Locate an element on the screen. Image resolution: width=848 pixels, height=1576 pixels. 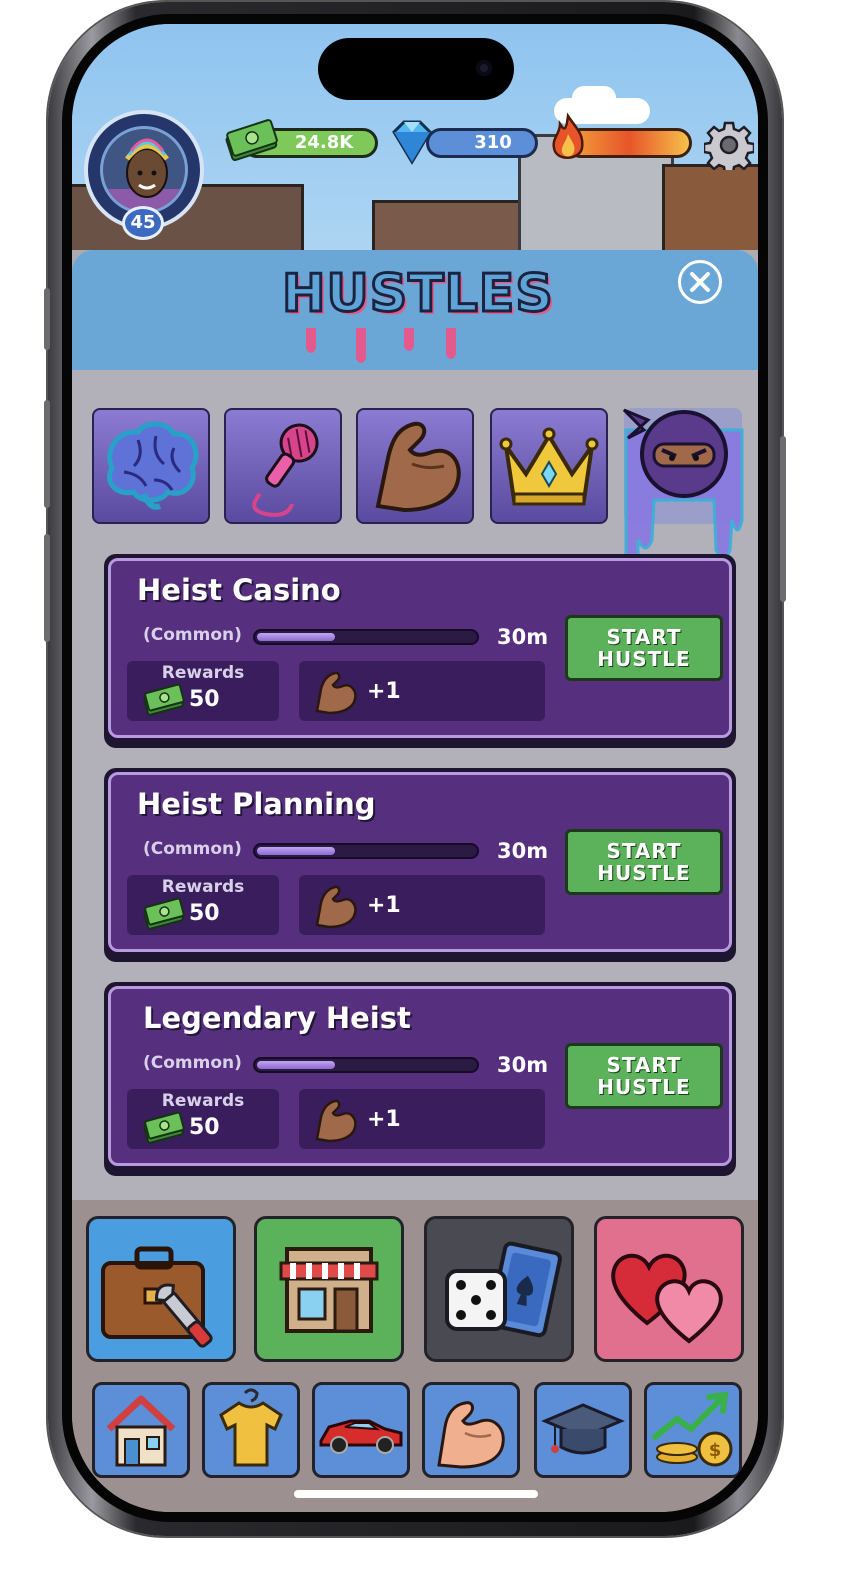
dock-home-button is located at coordinates (141, 1430).